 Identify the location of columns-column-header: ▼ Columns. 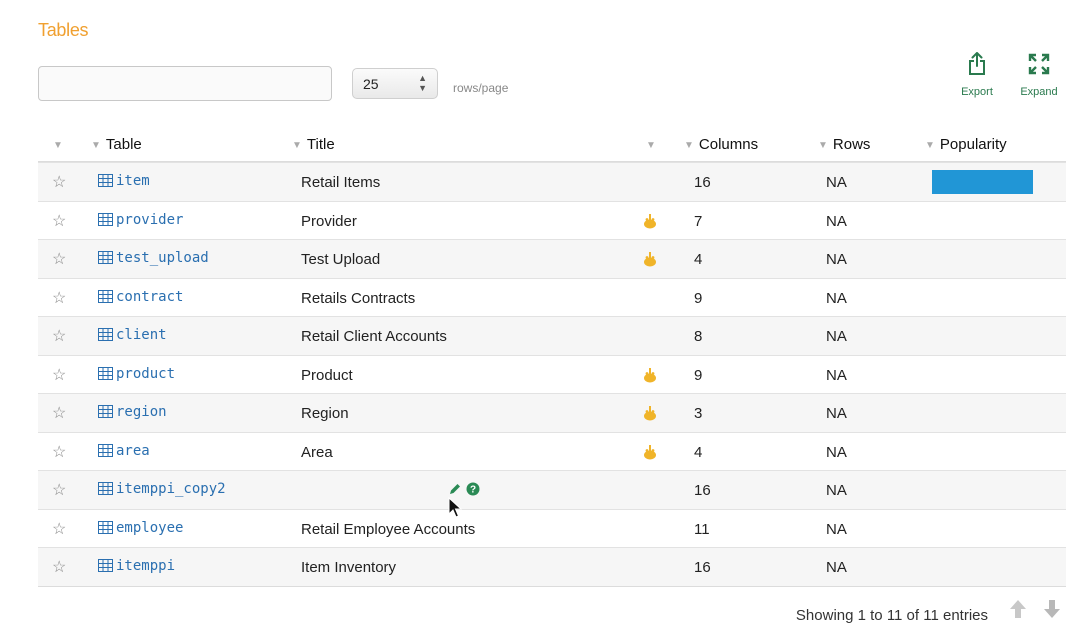
(721, 144).